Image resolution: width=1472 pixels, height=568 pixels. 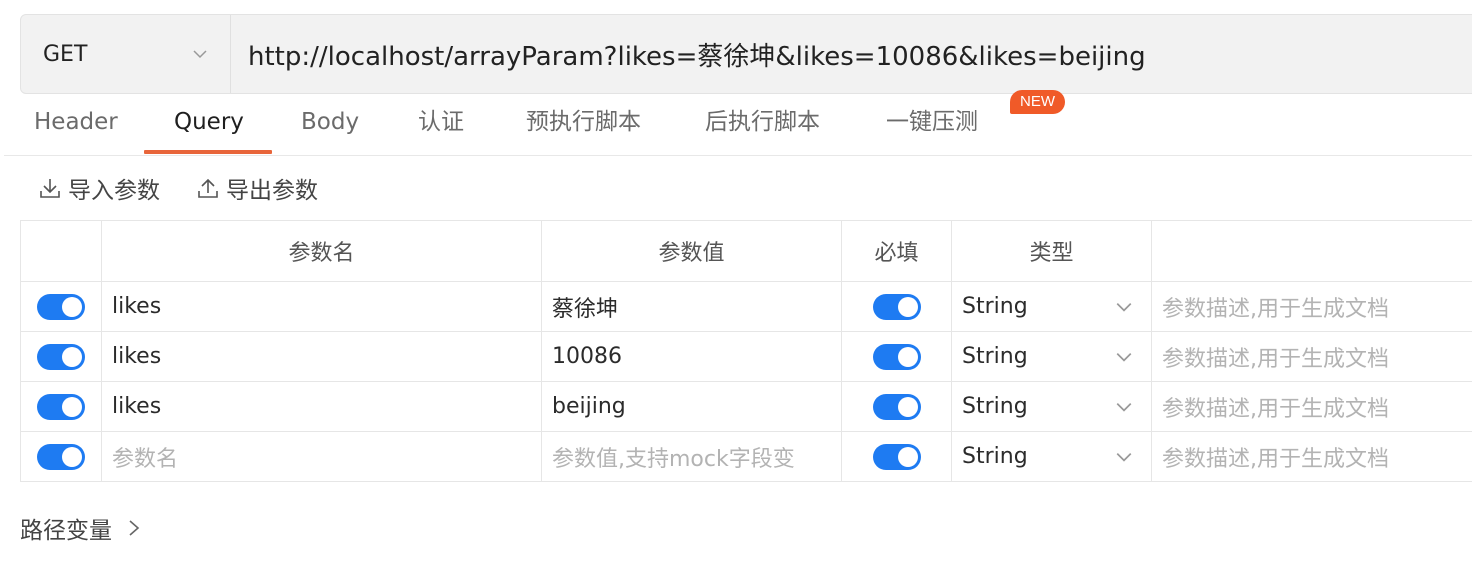 I want to click on import-params-label: 导入参数, so click(x=114, y=191).